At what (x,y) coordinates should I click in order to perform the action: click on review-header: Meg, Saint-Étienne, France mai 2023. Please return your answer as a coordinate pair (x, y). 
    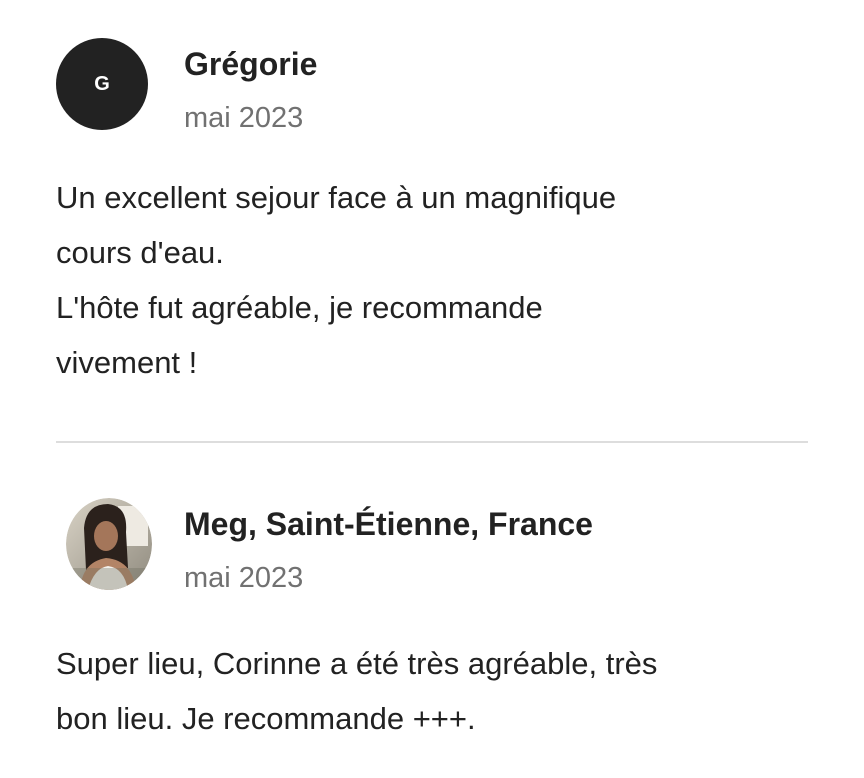
    Looking at the image, I should click on (432, 547).